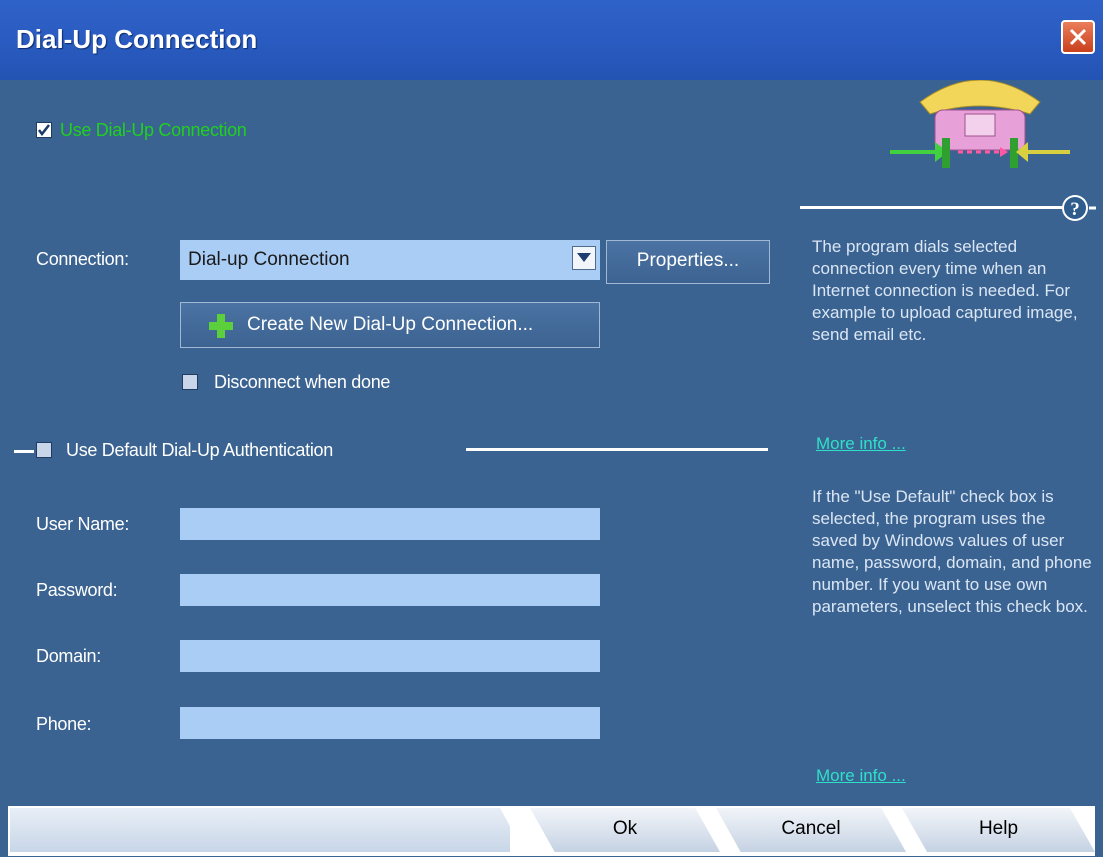 This screenshot has width=1103, height=857. What do you see at coordinates (44, 450) in the screenshot?
I see `use-default-auth-checkbox` at bounding box center [44, 450].